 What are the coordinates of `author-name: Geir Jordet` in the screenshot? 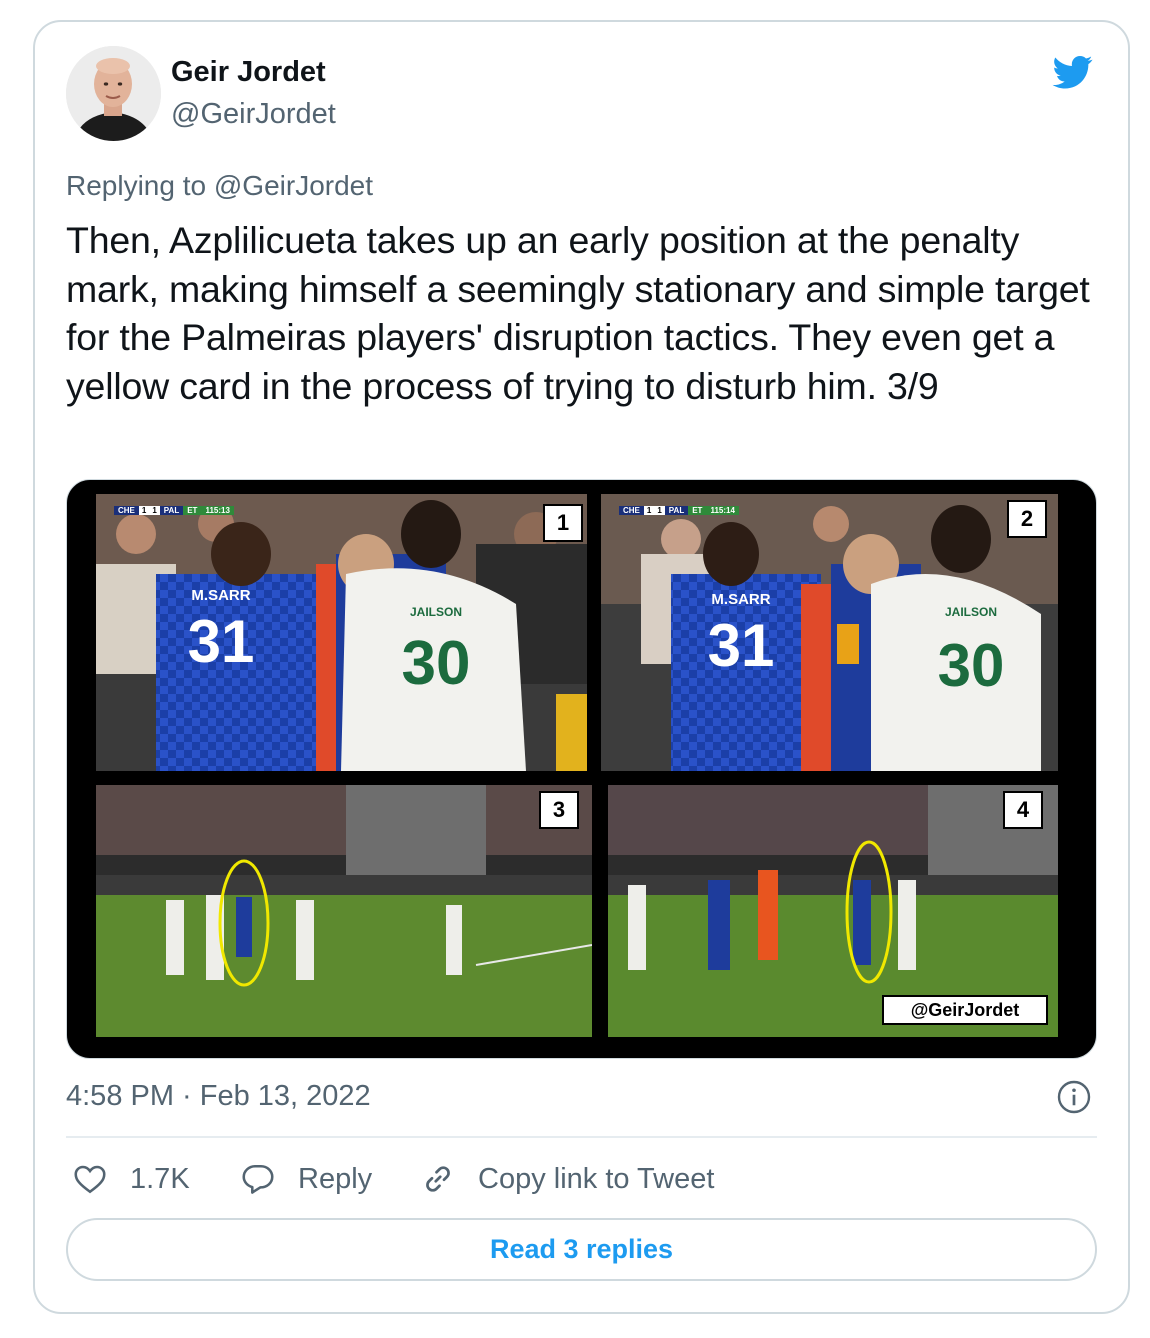 It's located at (248, 72).